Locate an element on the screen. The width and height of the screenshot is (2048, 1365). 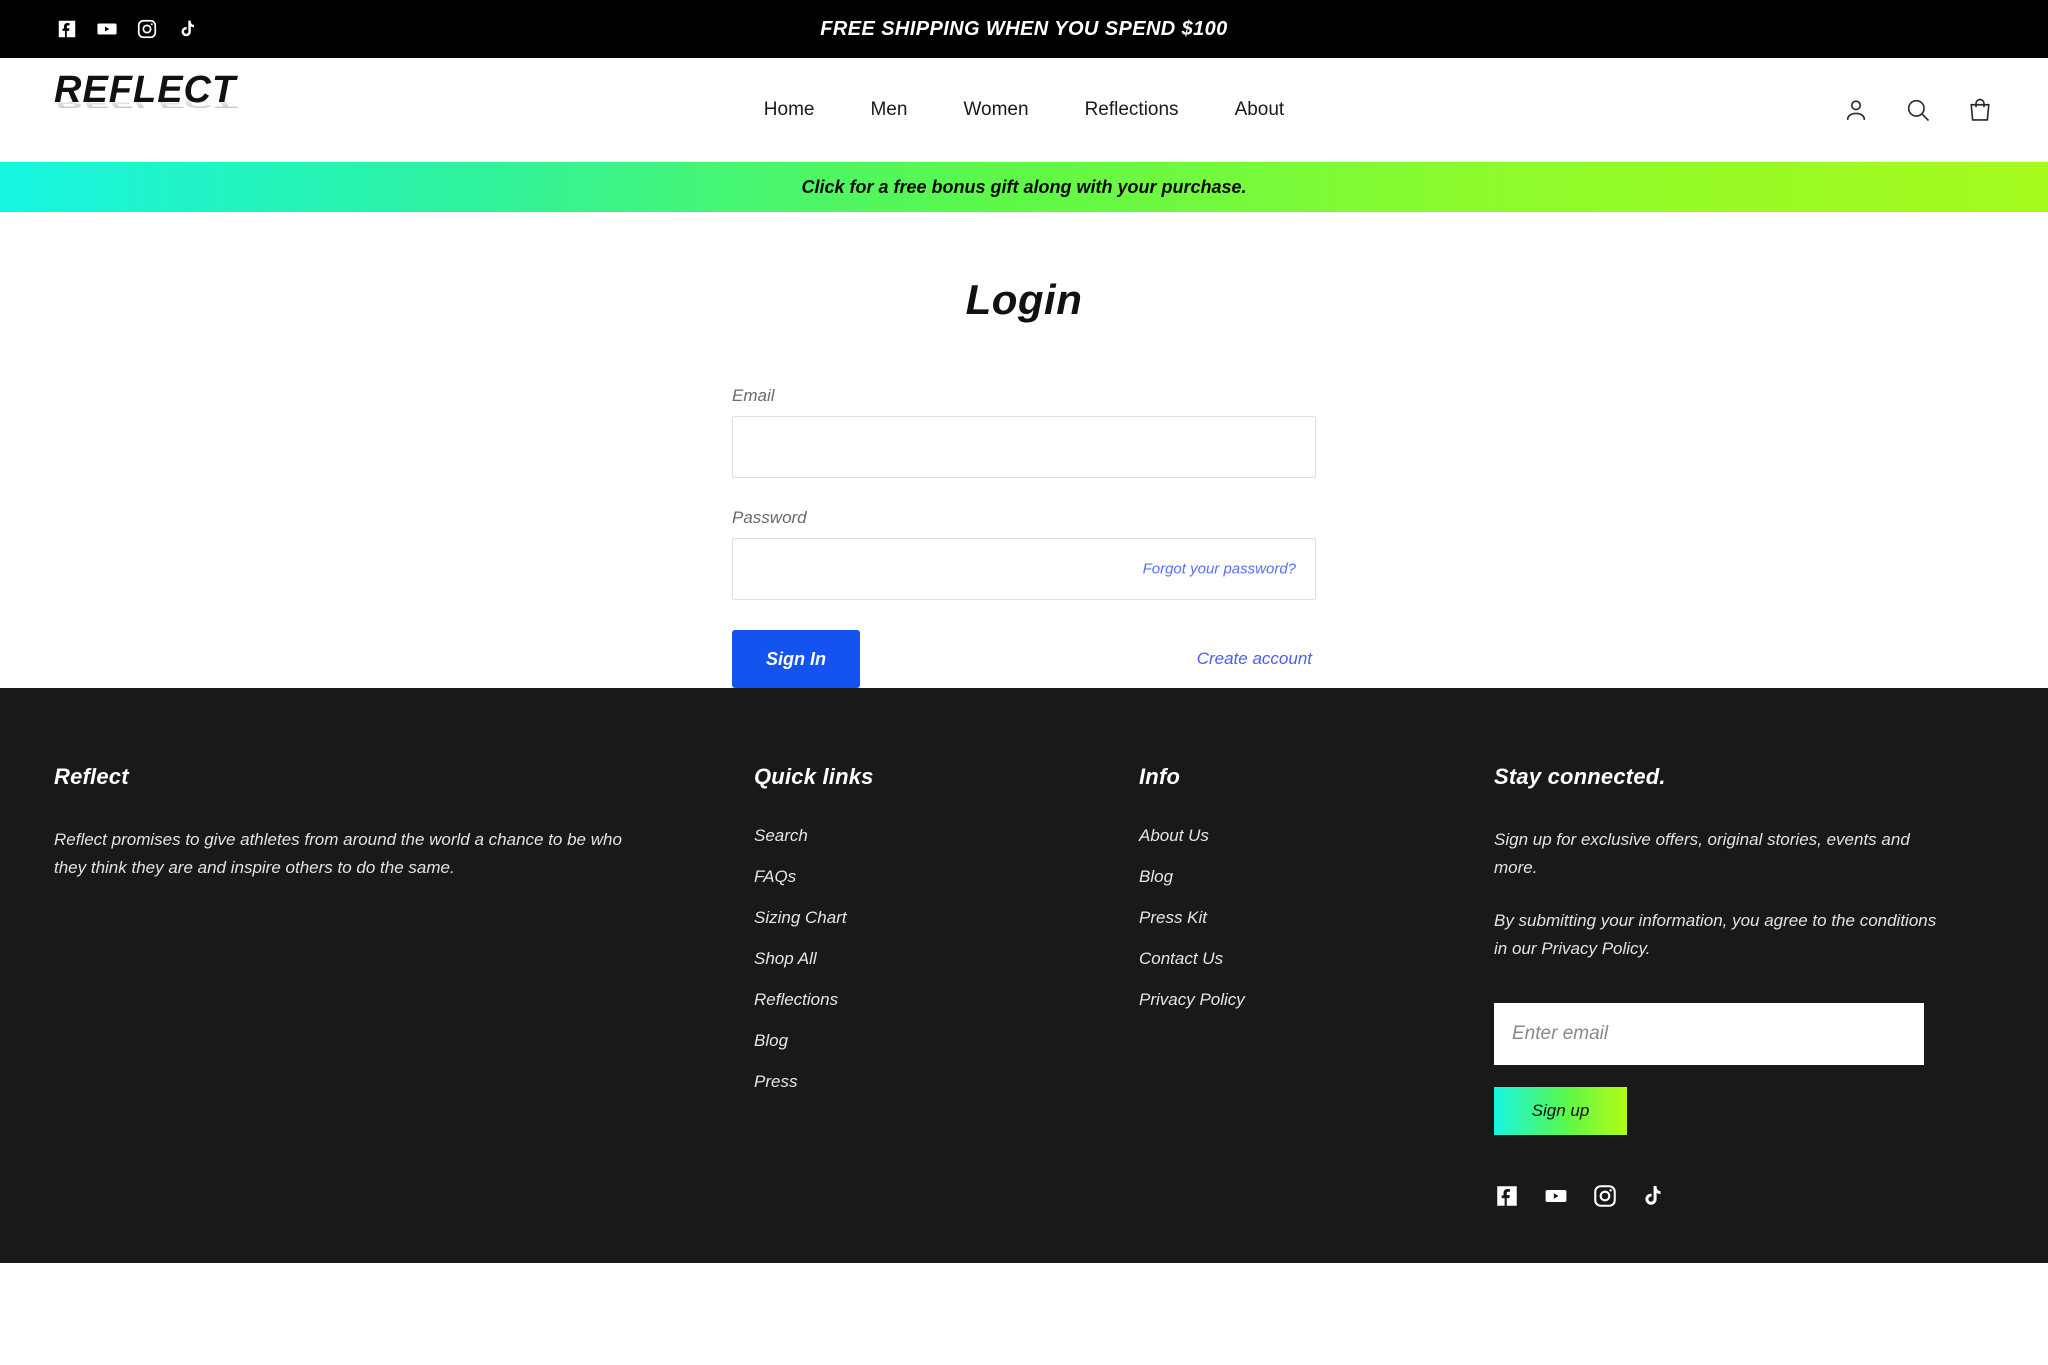
page-title: Login is located at coordinates (1024, 299).